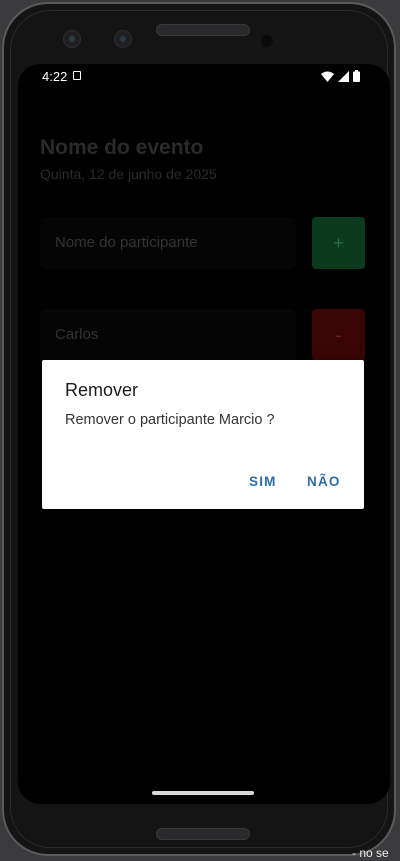  I want to click on dialog-message: Remover o participante Marcio ?, so click(170, 420).